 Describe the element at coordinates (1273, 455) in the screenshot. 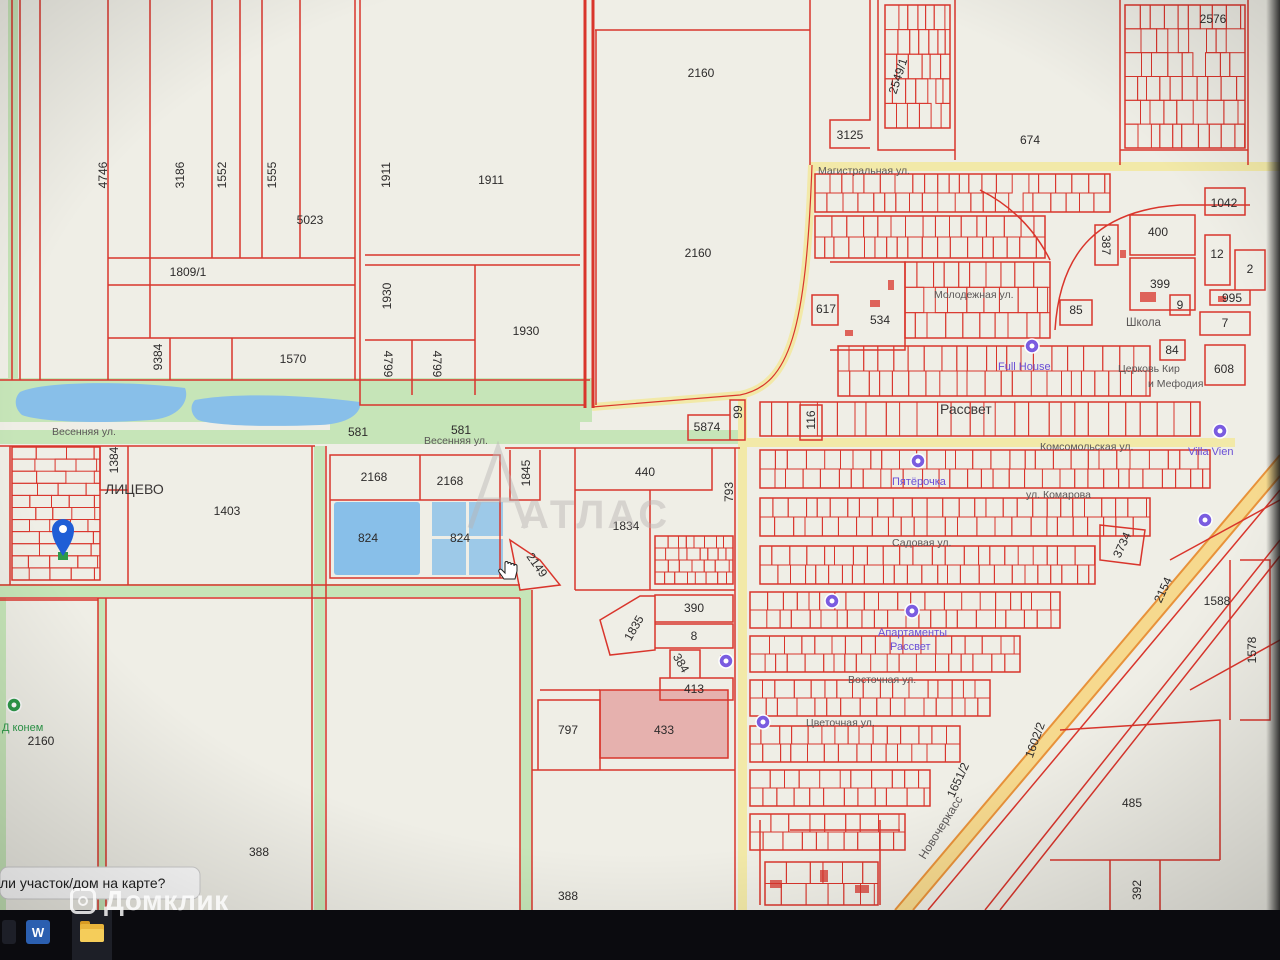

I see `monitor-bezel` at that location.